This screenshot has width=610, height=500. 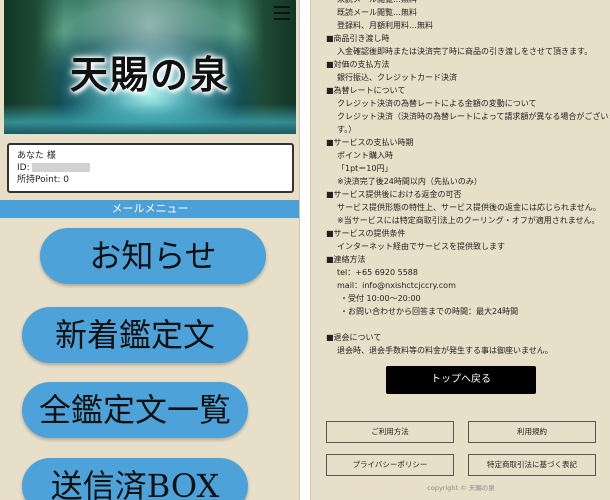 I want to click on footer-link-commercial-law: 特定商取引法に基づく表記, so click(x=532, y=465).